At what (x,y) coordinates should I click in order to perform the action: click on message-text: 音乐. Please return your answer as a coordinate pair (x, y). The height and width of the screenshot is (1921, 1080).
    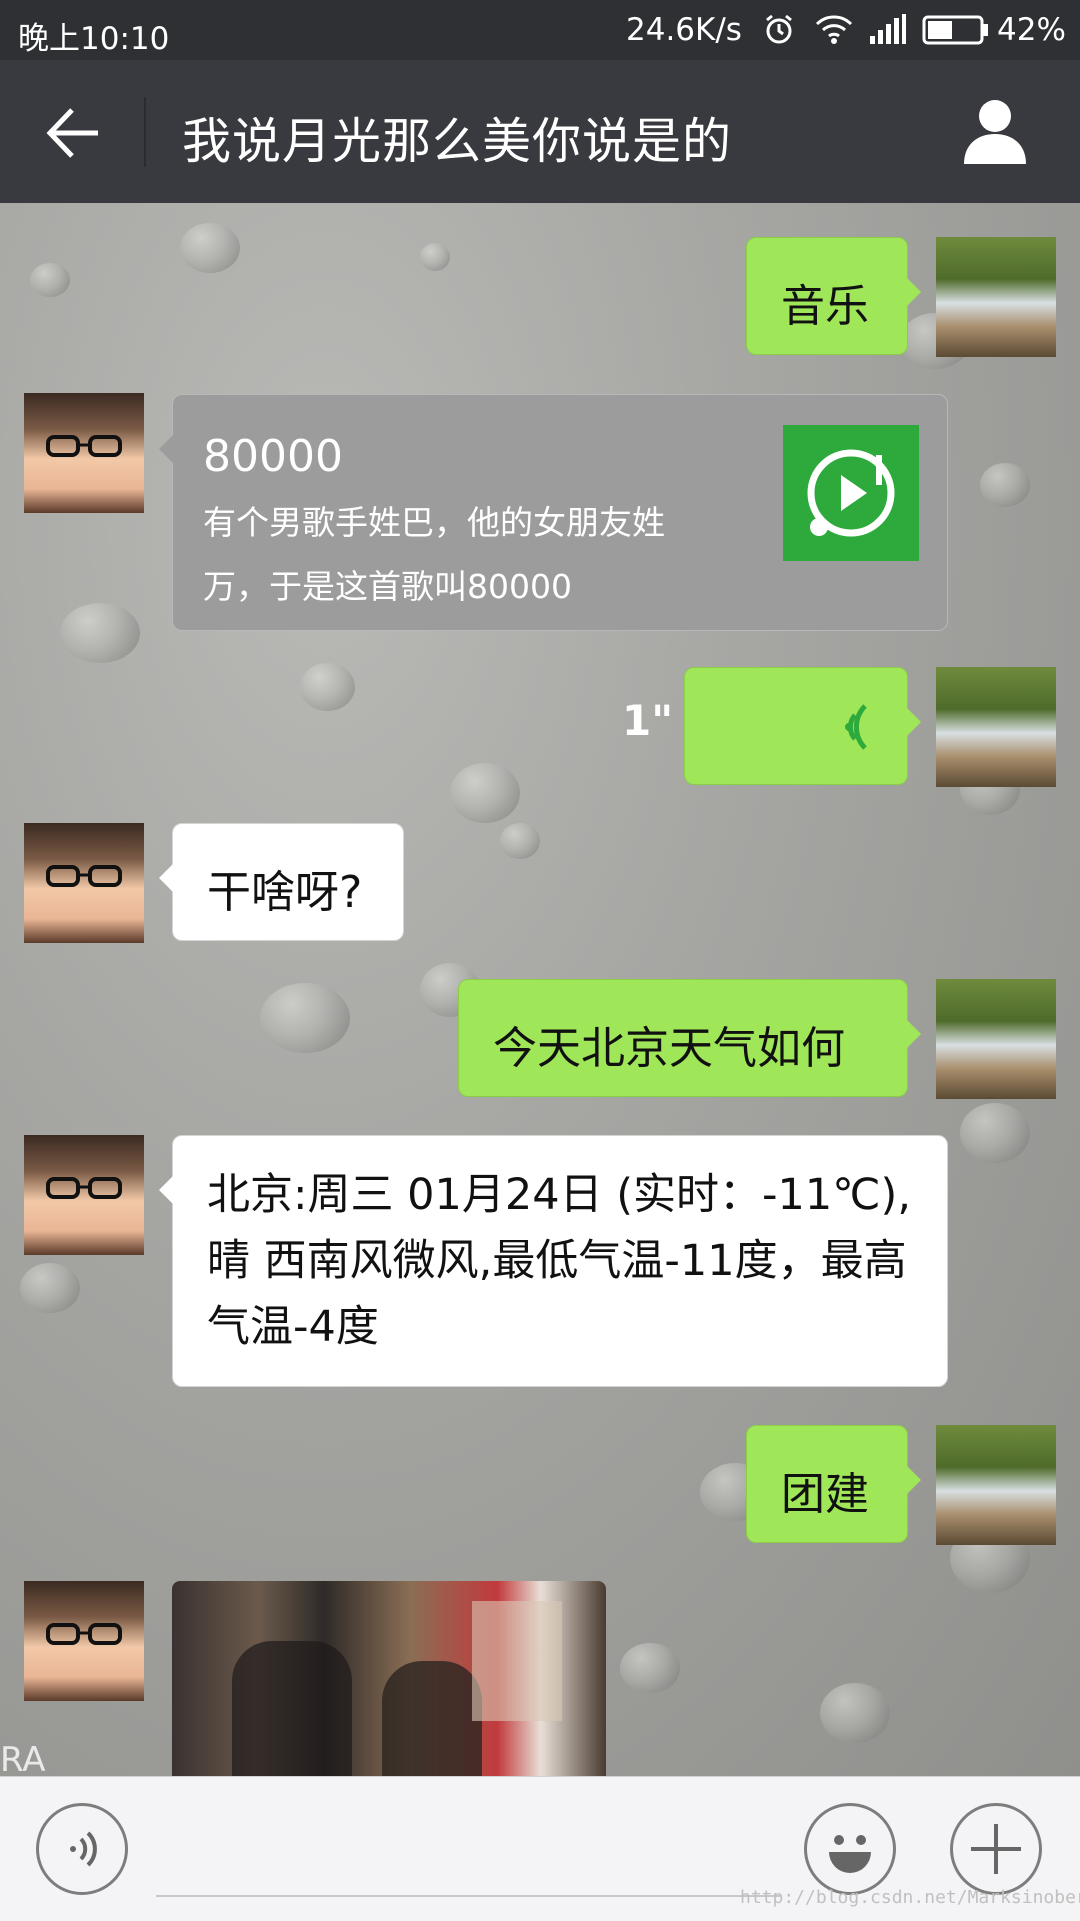
    Looking at the image, I should click on (825, 306).